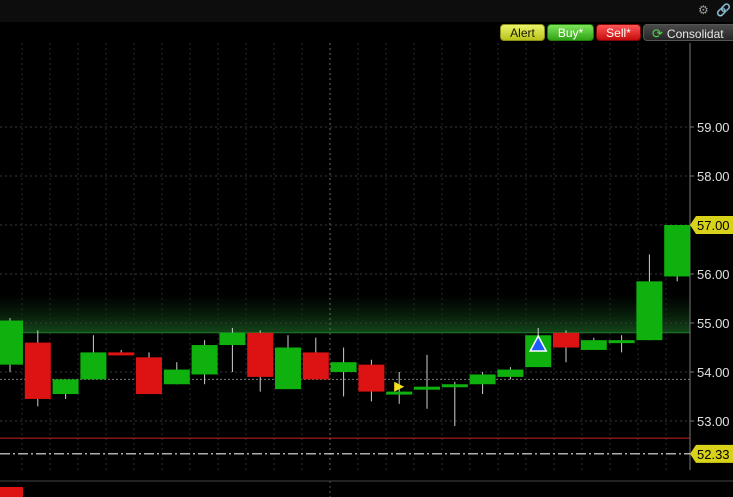 The image size is (733, 497). I want to click on alert-button: Alert, so click(522, 32).